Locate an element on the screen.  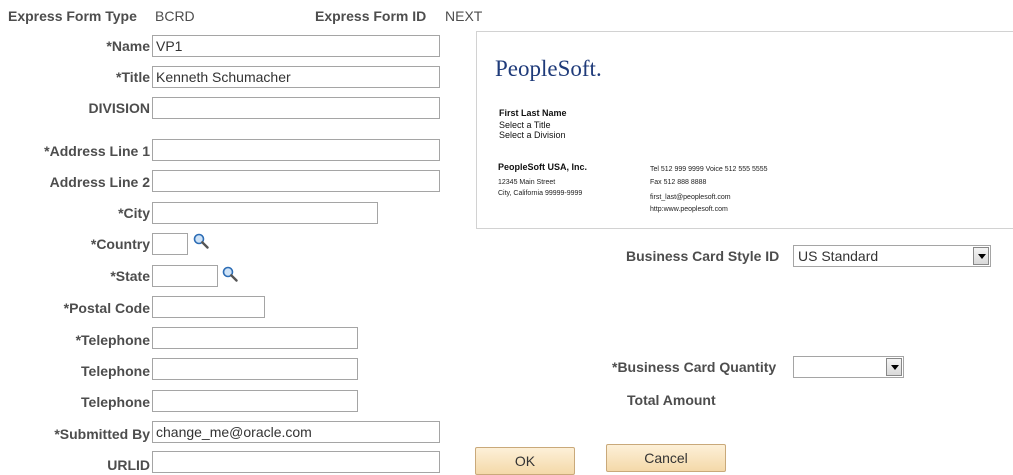
name-field is located at coordinates (296, 46).